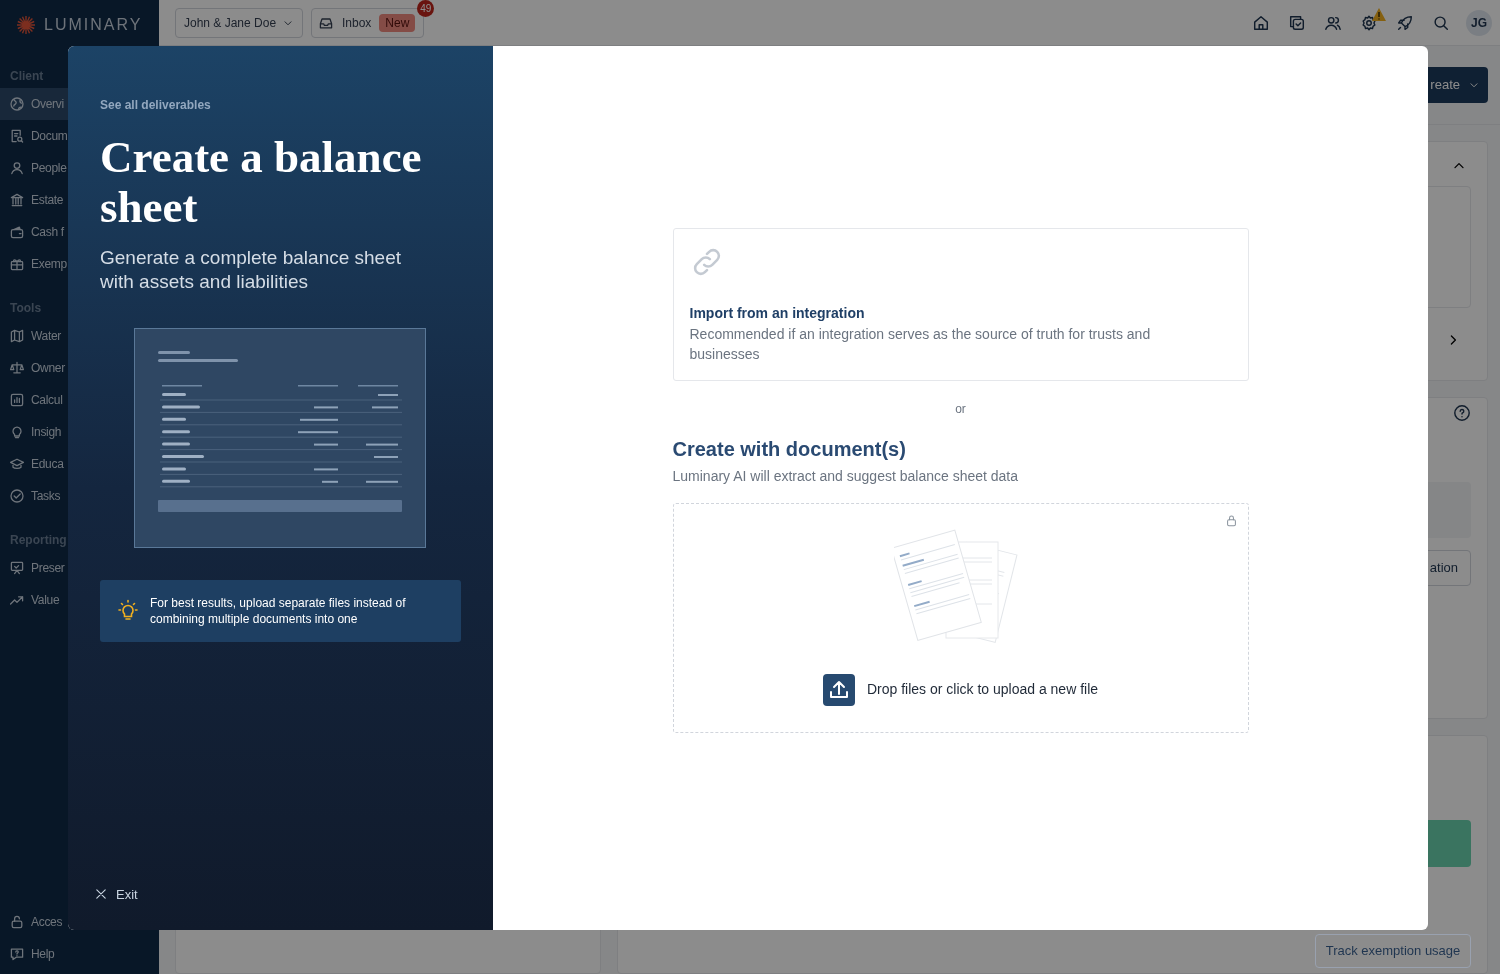  Describe the element at coordinates (777, 313) in the screenshot. I see `integration-title: Import from an integration` at that location.